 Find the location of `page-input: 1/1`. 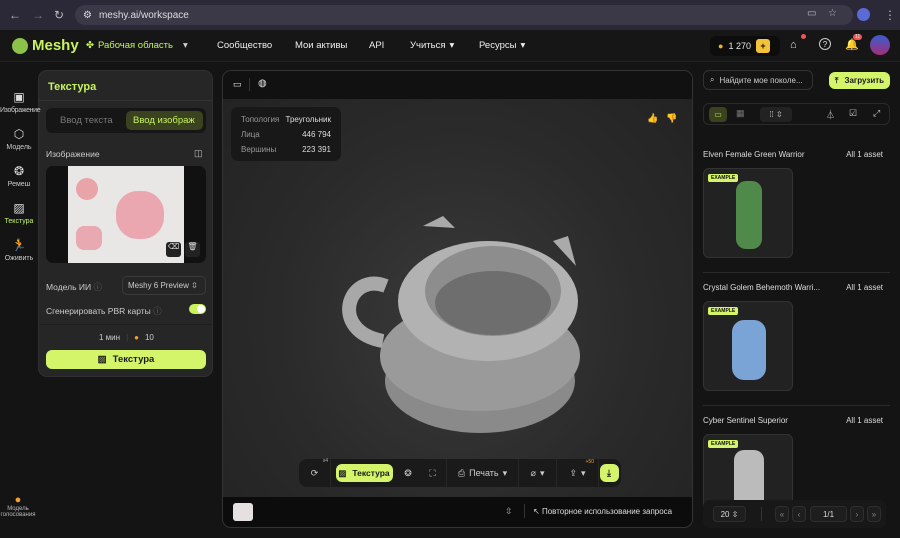

page-input: 1/1 is located at coordinates (828, 514).